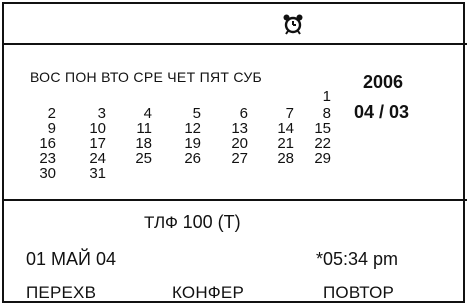 The image size is (469, 307). I want to click on calendar-day: 25, so click(143, 158).